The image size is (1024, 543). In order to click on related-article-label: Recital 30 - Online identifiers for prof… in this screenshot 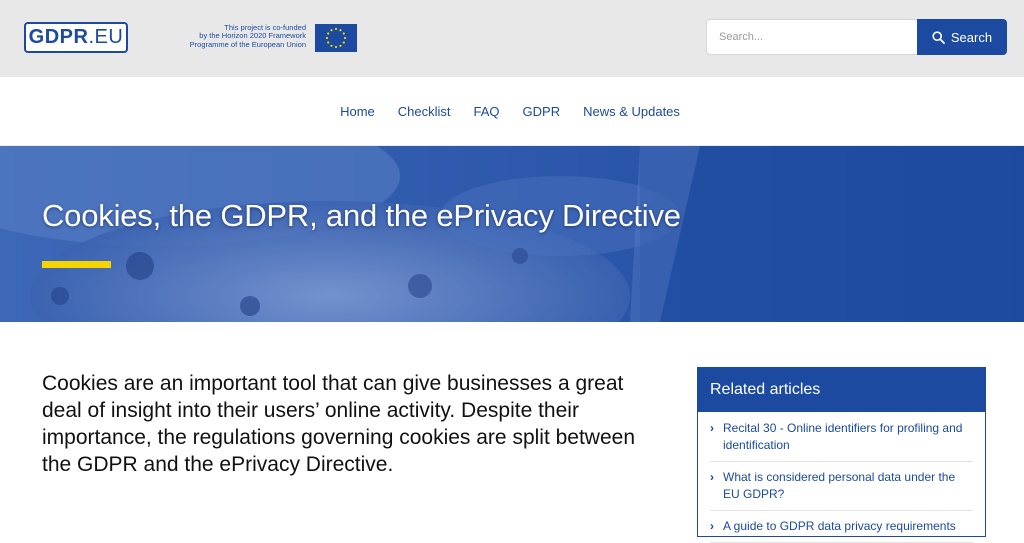, I will do `click(843, 436)`.